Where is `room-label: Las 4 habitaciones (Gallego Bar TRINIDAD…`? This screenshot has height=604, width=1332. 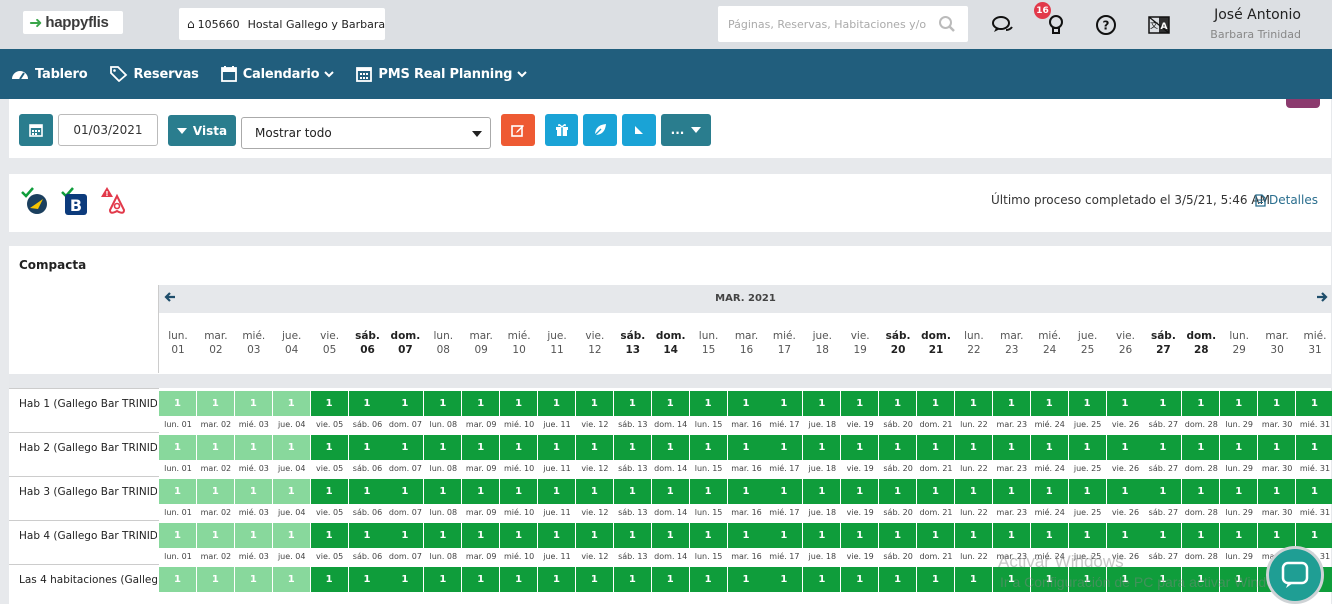
room-label: Las 4 habitaciones (Gallego Bar TRINIDAD… is located at coordinates (88, 580).